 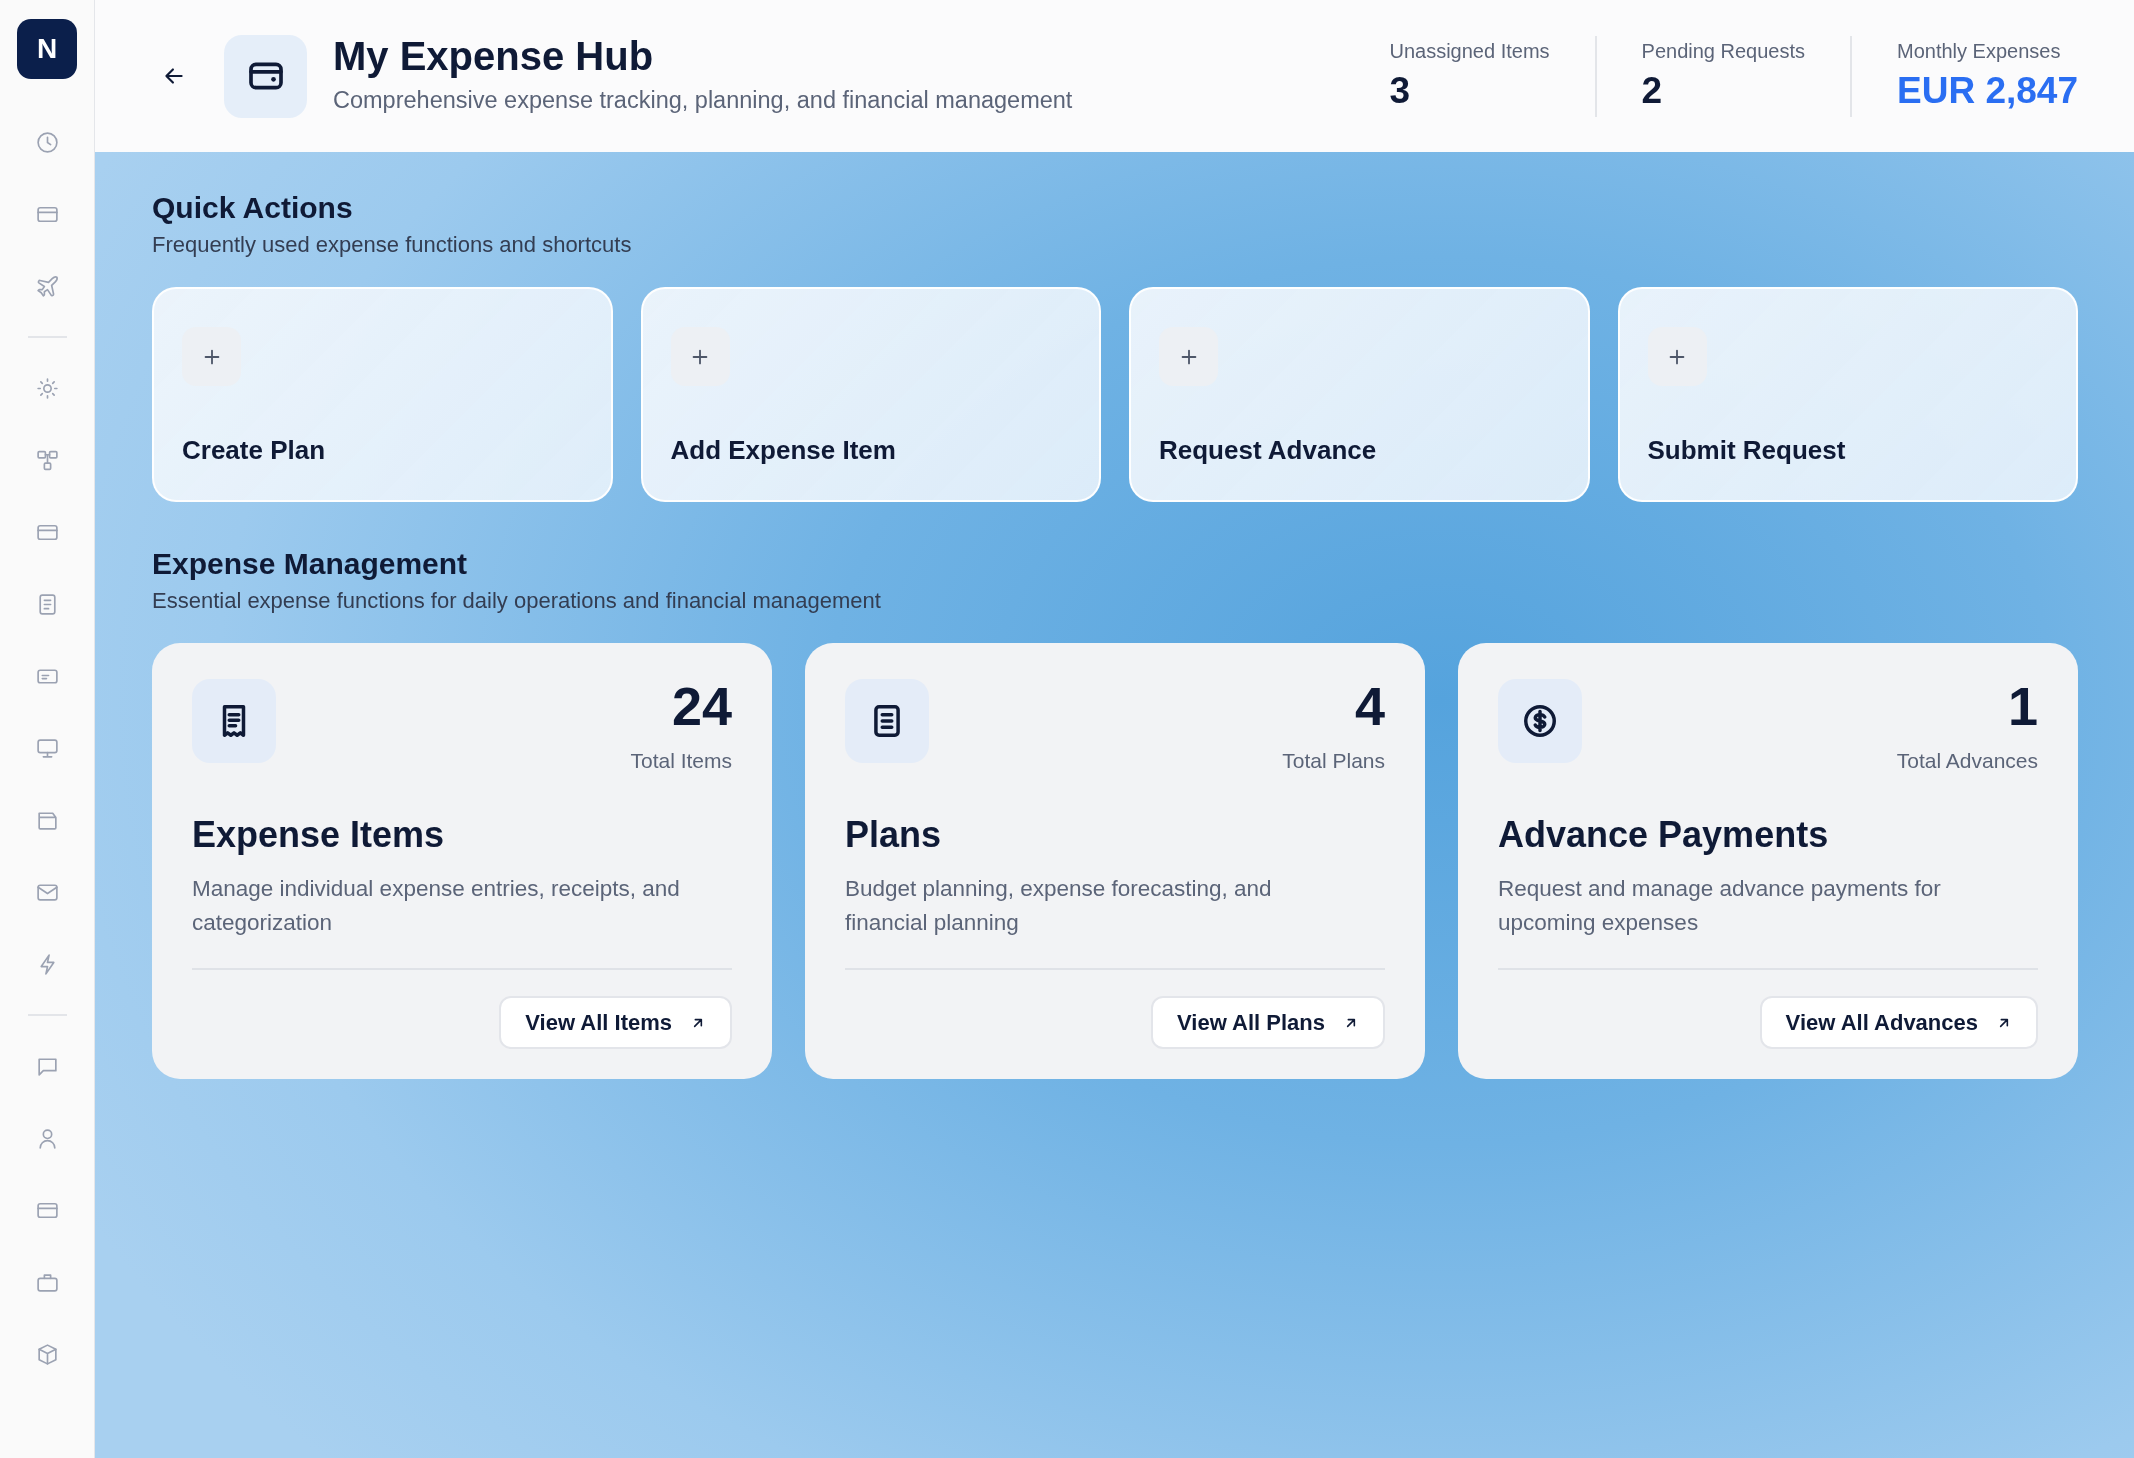 I want to click on stat-label: Unassigned Items, so click(x=1469, y=50).